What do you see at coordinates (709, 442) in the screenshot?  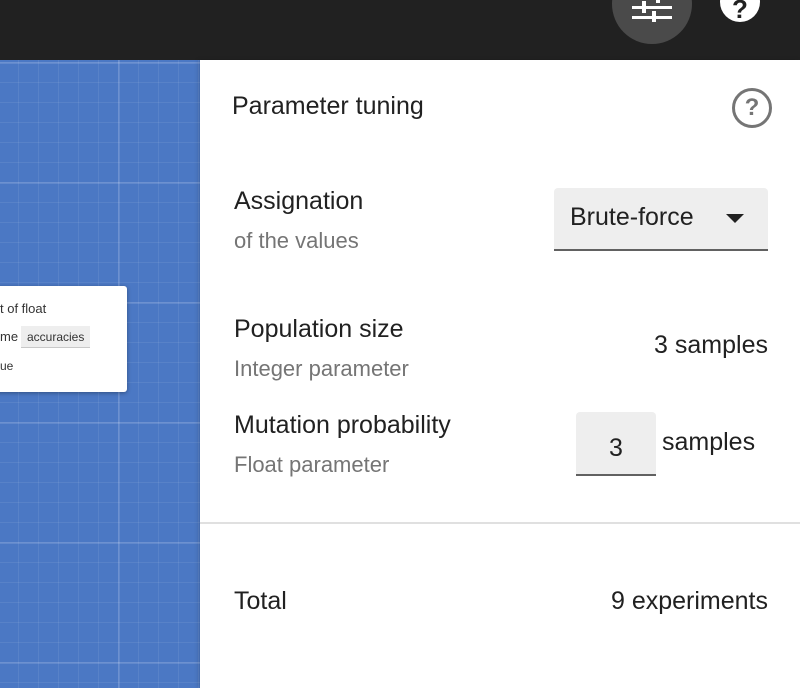 I see `mutation-samples-unit: samples` at bounding box center [709, 442].